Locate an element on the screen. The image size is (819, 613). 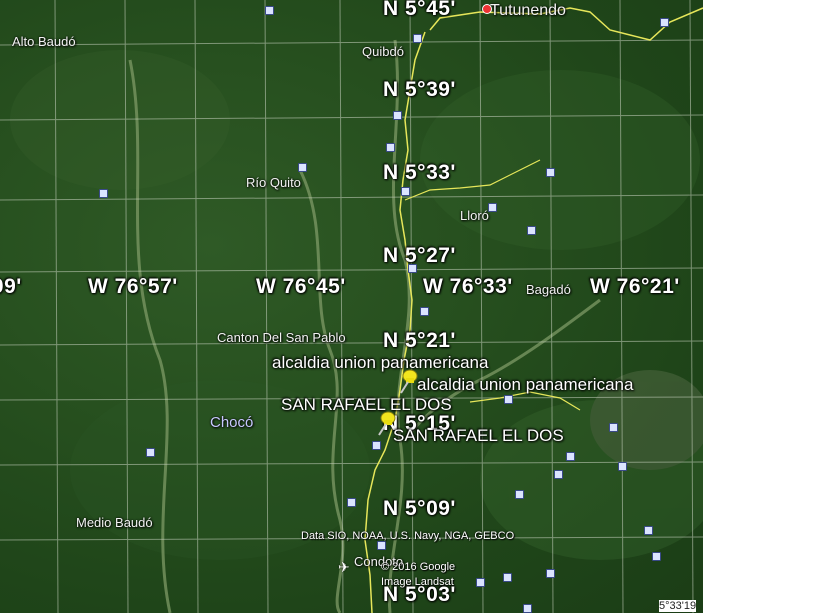
lat-label: N 5°33' is located at coordinates (419, 172).